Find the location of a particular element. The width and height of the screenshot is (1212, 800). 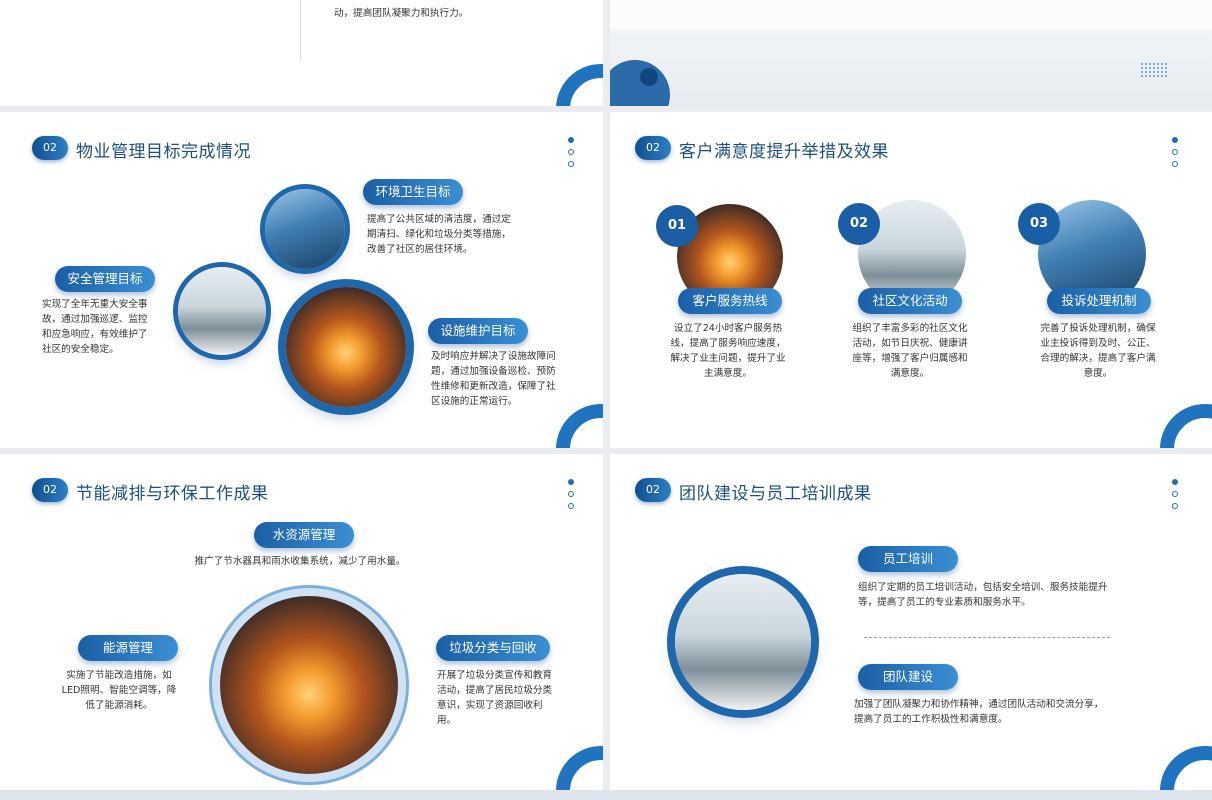

item-number: 02 is located at coordinates (859, 224).